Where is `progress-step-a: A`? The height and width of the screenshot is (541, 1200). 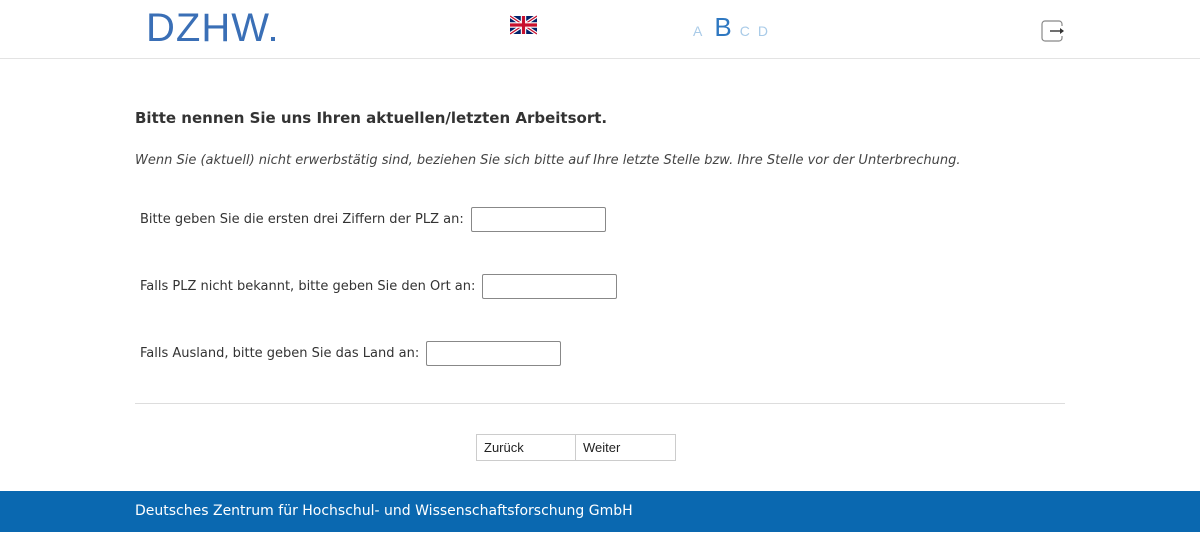
progress-step-a: A is located at coordinates (698, 31).